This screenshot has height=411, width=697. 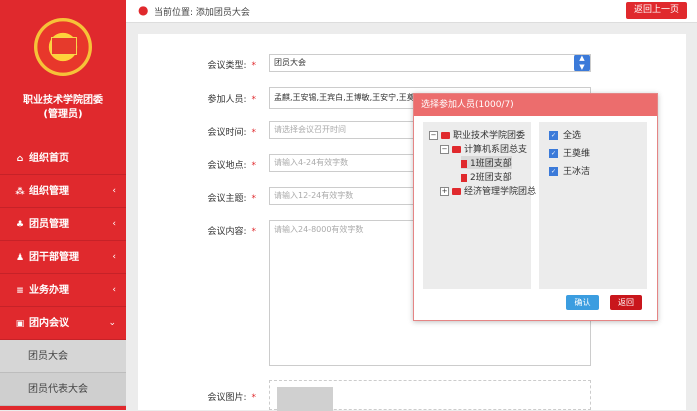 I want to click on expand-toggle-icon: +, so click(x=444, y=191).